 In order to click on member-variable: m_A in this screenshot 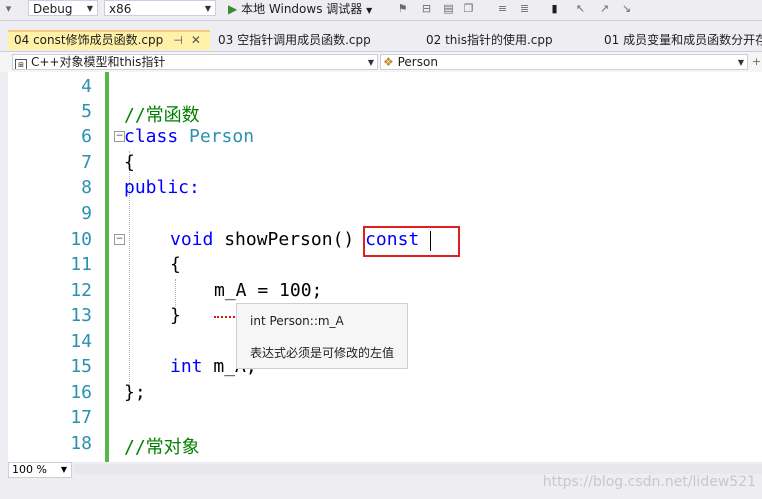, I will do `click(230, 290)`.